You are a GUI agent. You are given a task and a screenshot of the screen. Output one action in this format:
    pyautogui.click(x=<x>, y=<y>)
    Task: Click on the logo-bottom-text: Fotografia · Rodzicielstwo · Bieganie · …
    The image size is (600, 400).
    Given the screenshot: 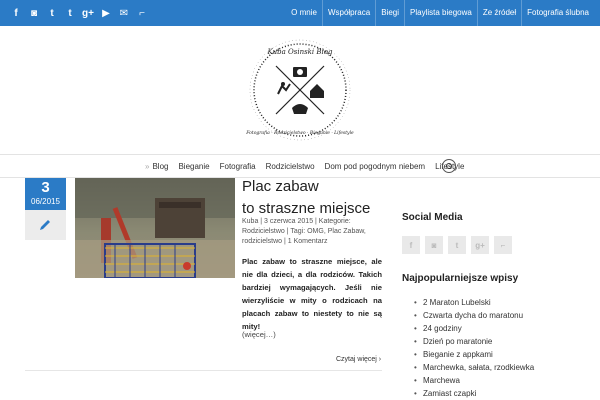 What is the action you would take?
    pyautogui.click(x=299, y=133)
    